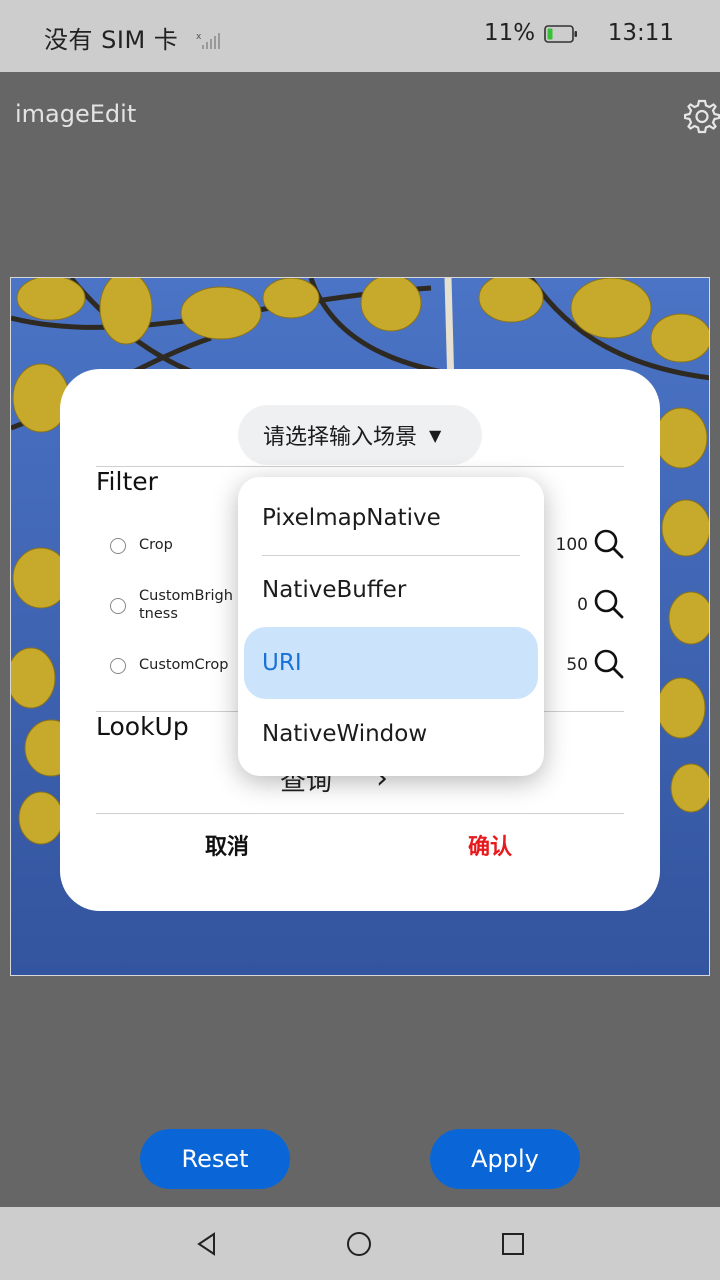  Describe the element at coordinates (577, 665) in the screenshot. I see `filter-value: 50` at that location.